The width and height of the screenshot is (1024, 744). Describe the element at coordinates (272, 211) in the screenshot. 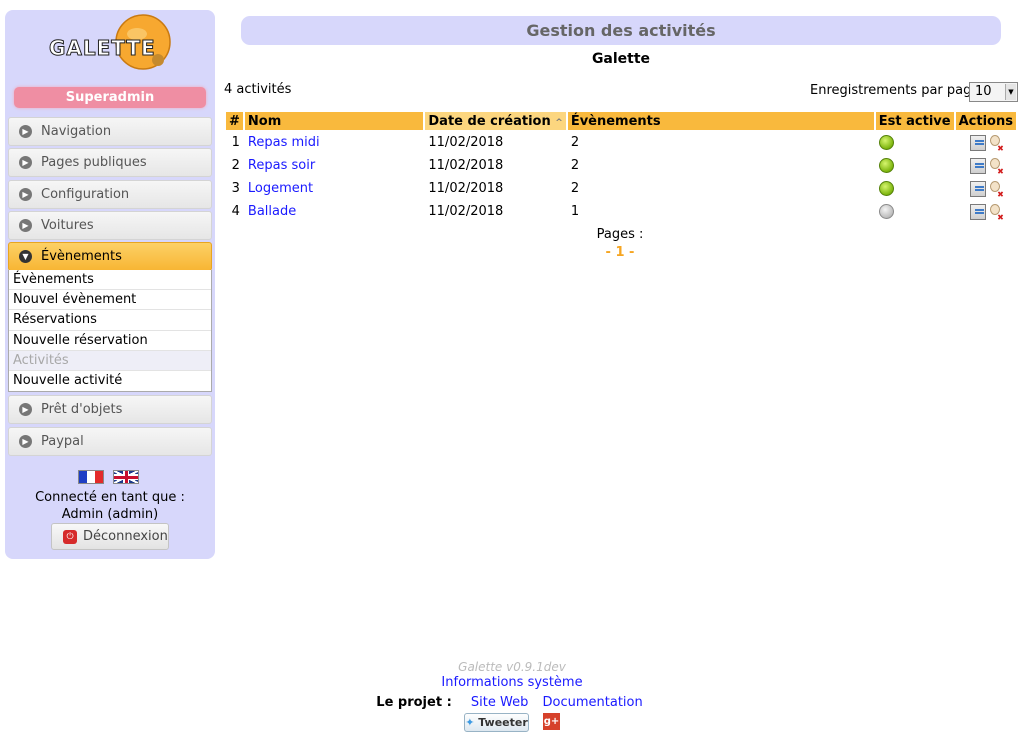

I see `activity-name-link: Ballade` at that location.